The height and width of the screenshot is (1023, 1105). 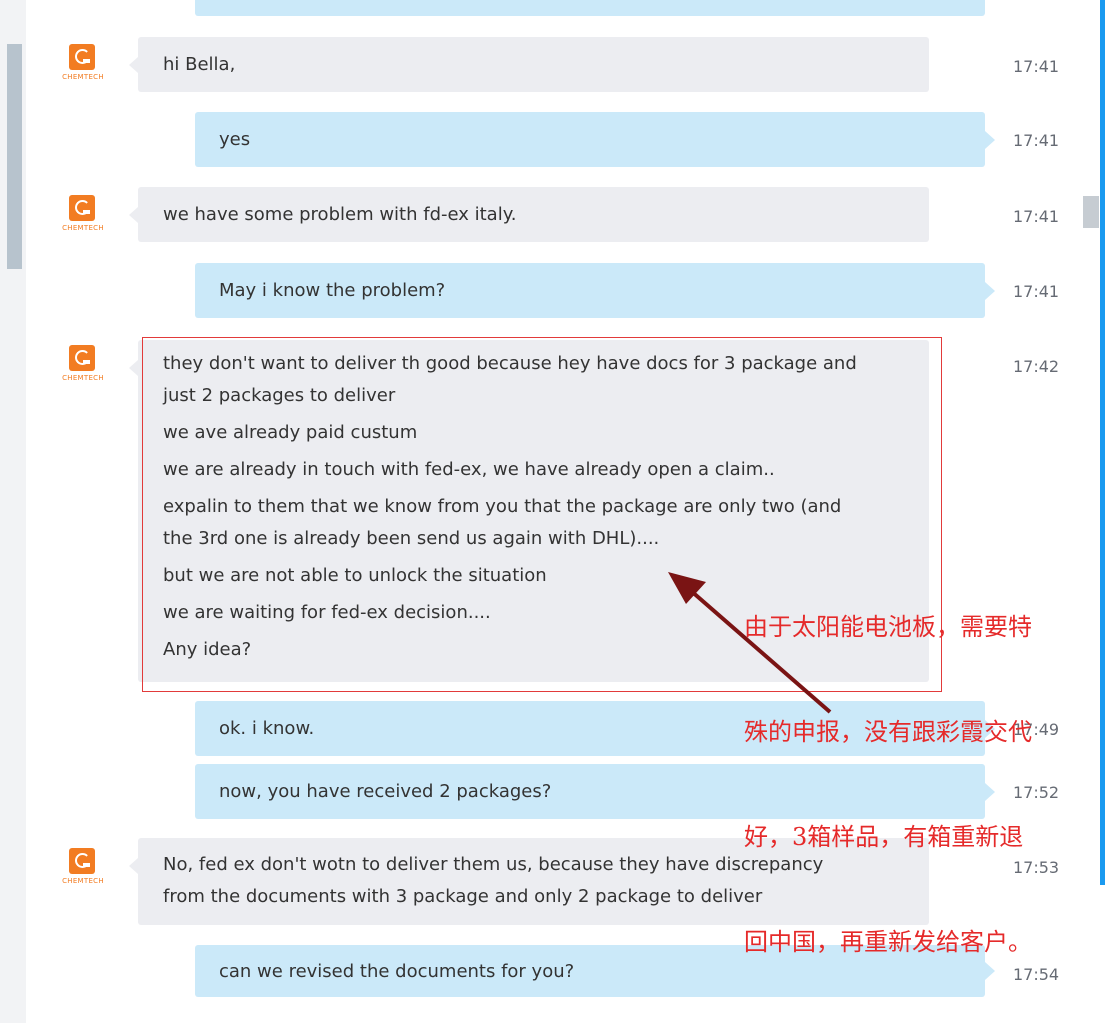 I want to click on annotation-line: 由于太阳能电池板，需要特, so click(x=888, y=627).